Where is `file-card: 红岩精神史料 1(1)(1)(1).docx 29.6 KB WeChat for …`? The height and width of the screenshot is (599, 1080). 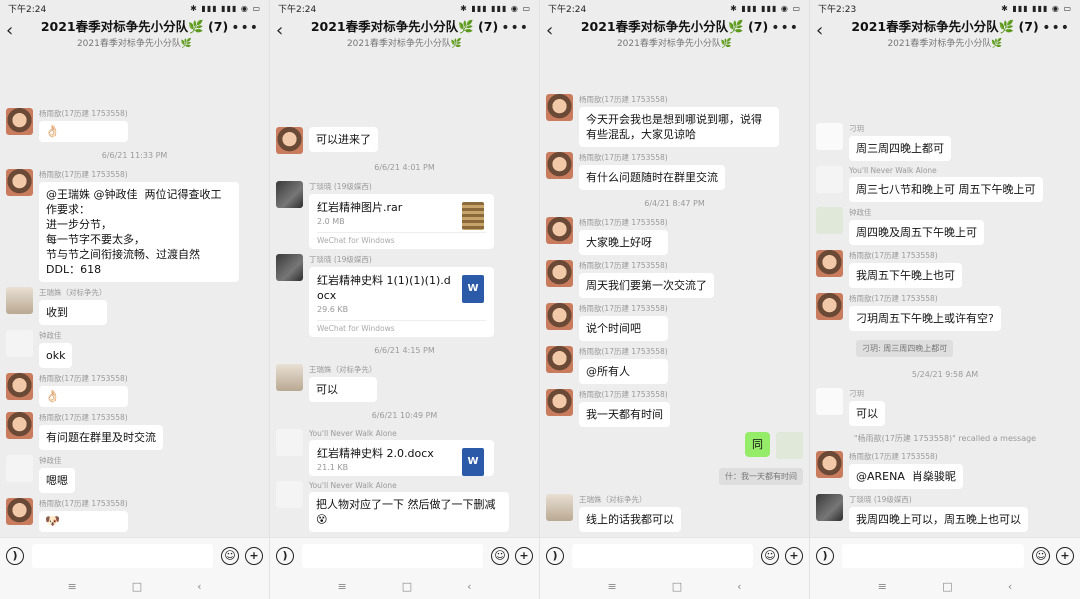
file-card: 红岩精神史料 1(1)(1)(1).docx 29.6 KB WeChat for … is located at coordinates (401, 302).